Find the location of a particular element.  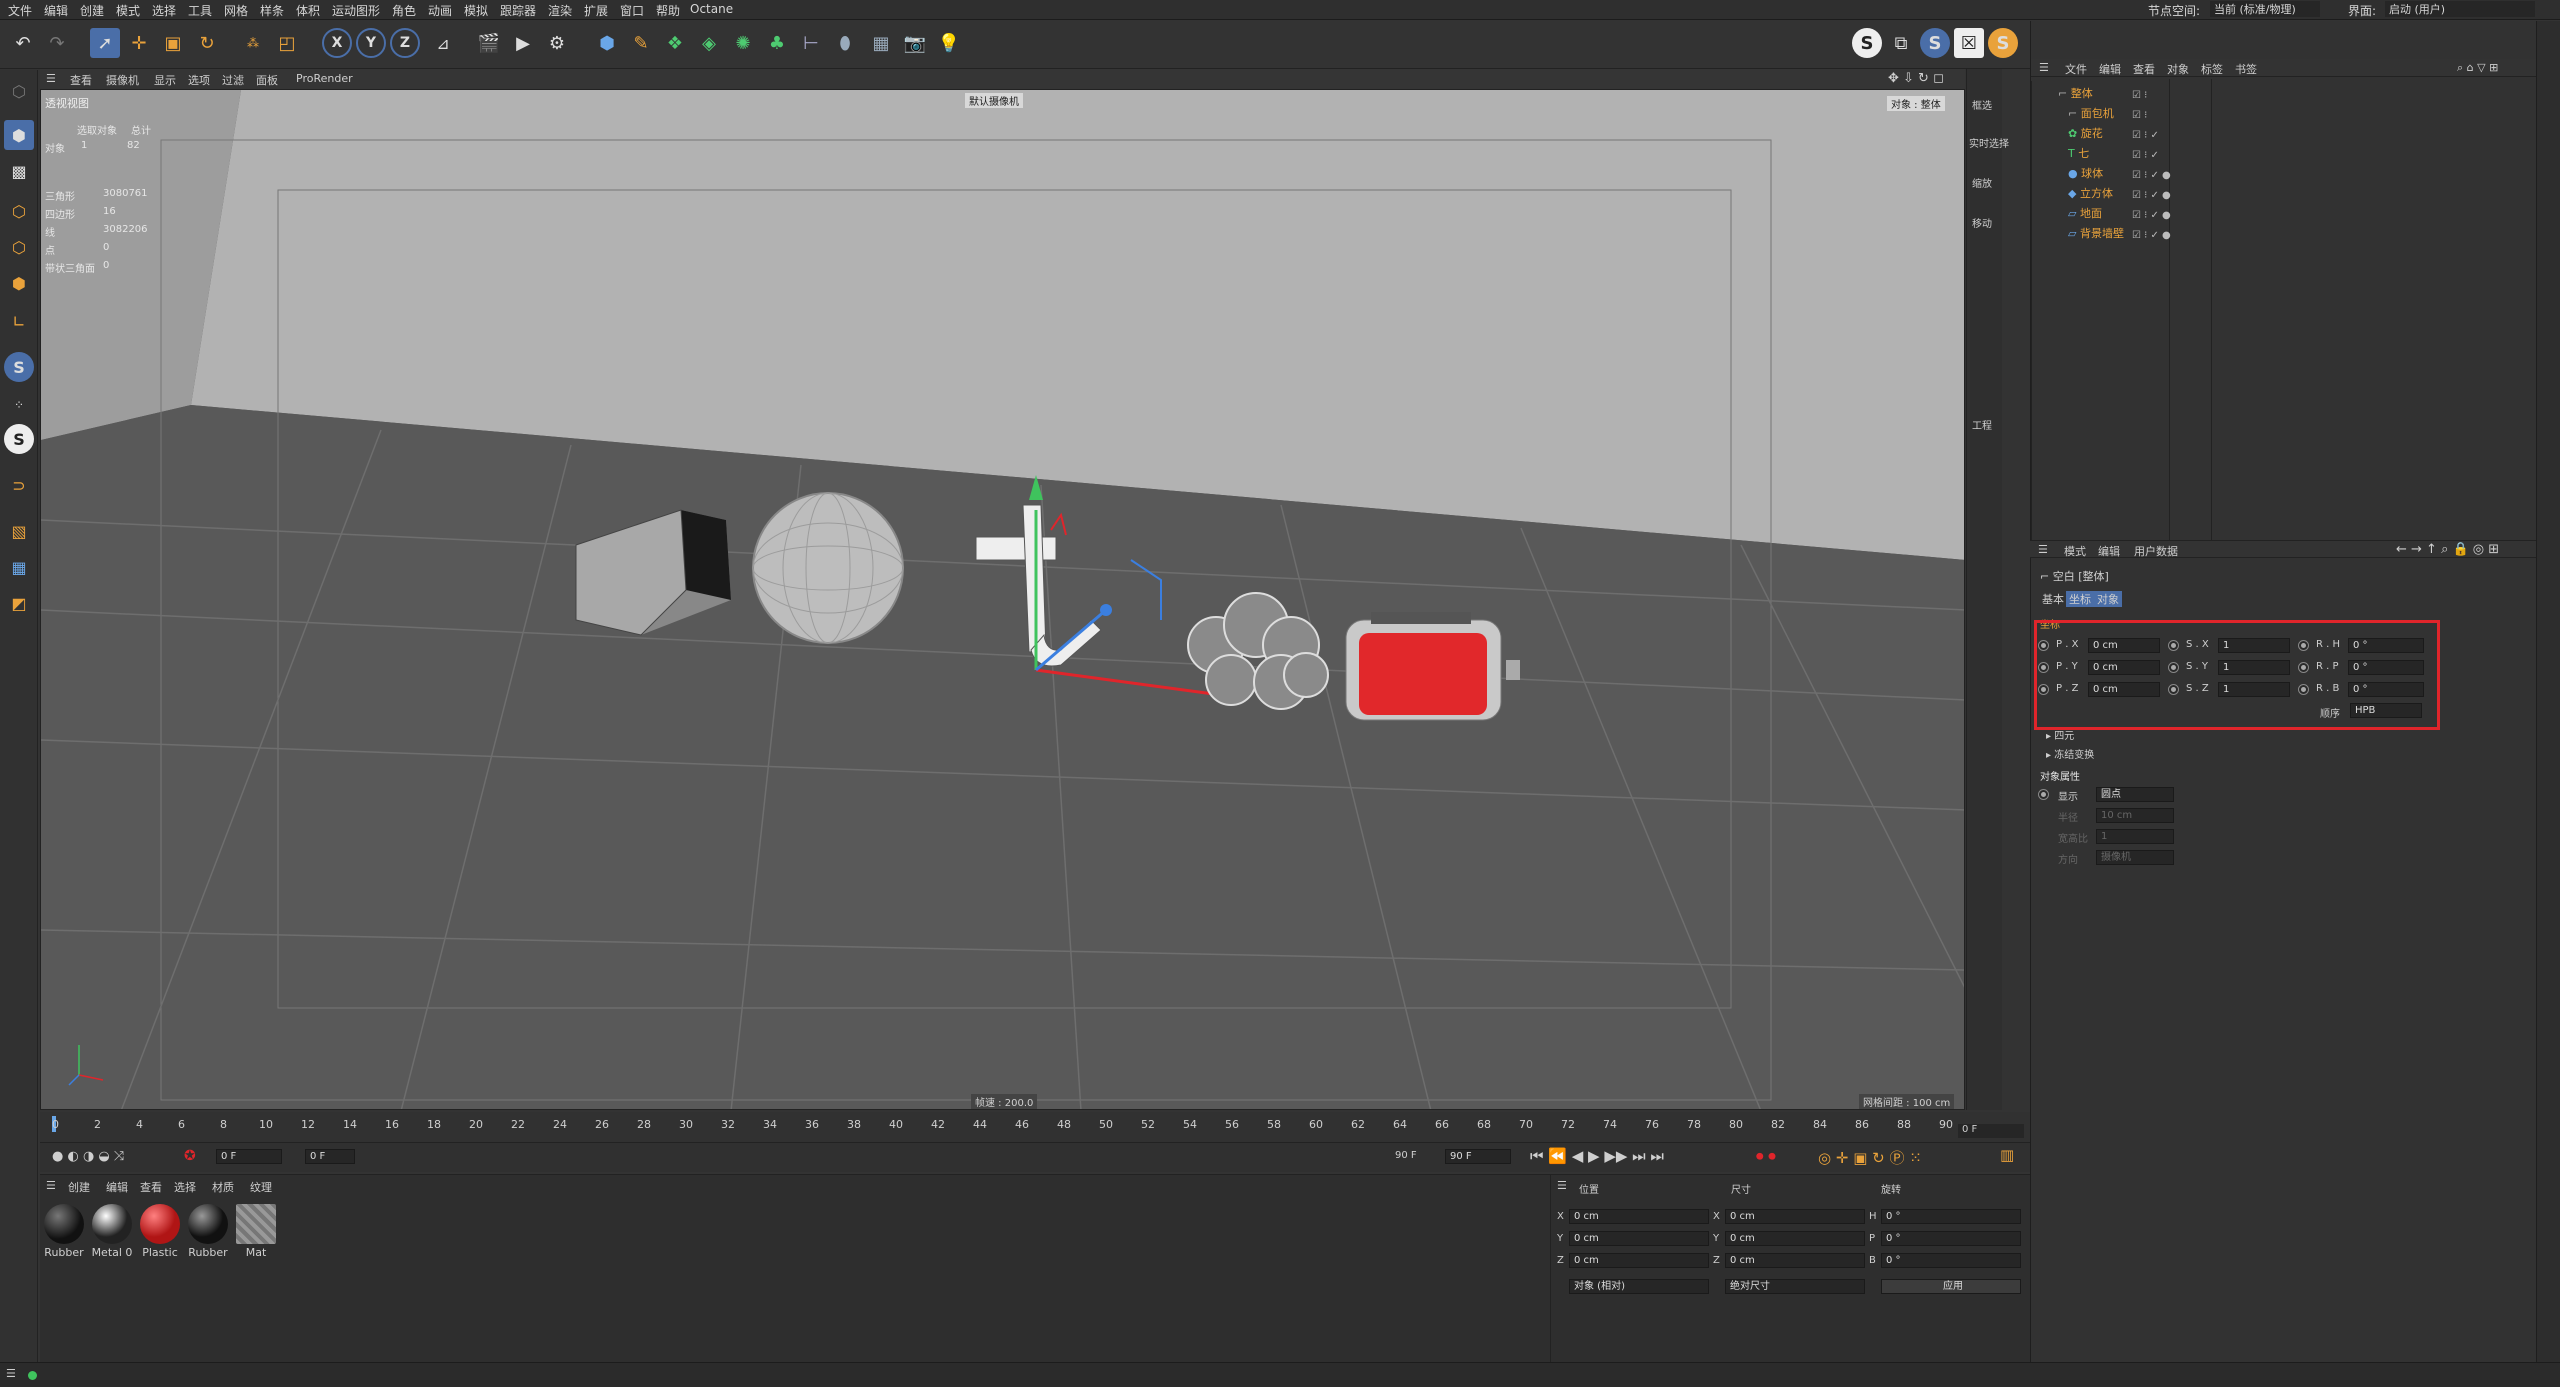

x-axis-lock-icon: X is located at coordinates (337, 43).